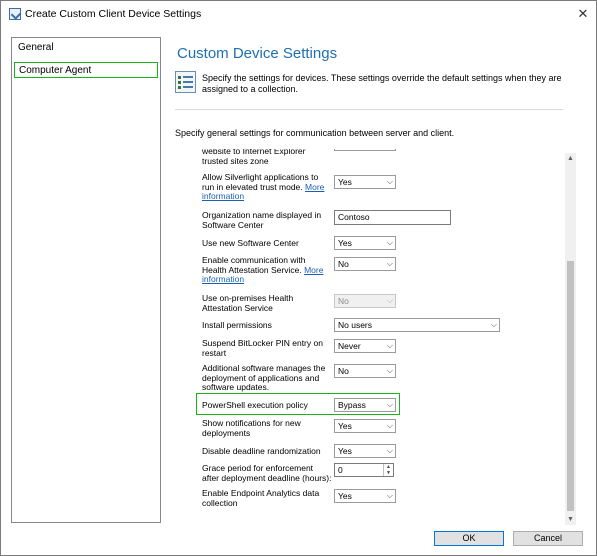 This screenshot has width=597, height=556. I want to click on new-software-center-dropdown: Yes ⌵, so click(365, 243).